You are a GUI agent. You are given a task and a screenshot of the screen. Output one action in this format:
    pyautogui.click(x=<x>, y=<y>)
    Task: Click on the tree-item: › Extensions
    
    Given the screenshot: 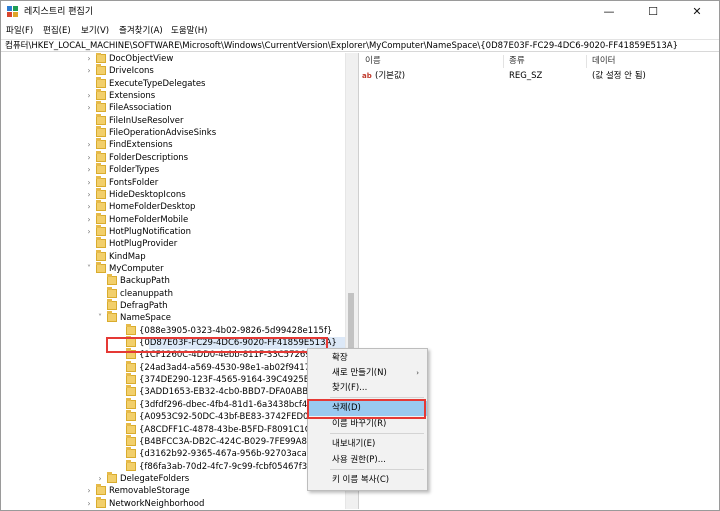 What is the action you would take?
    pyautogui.click(x=173, y=95)
    